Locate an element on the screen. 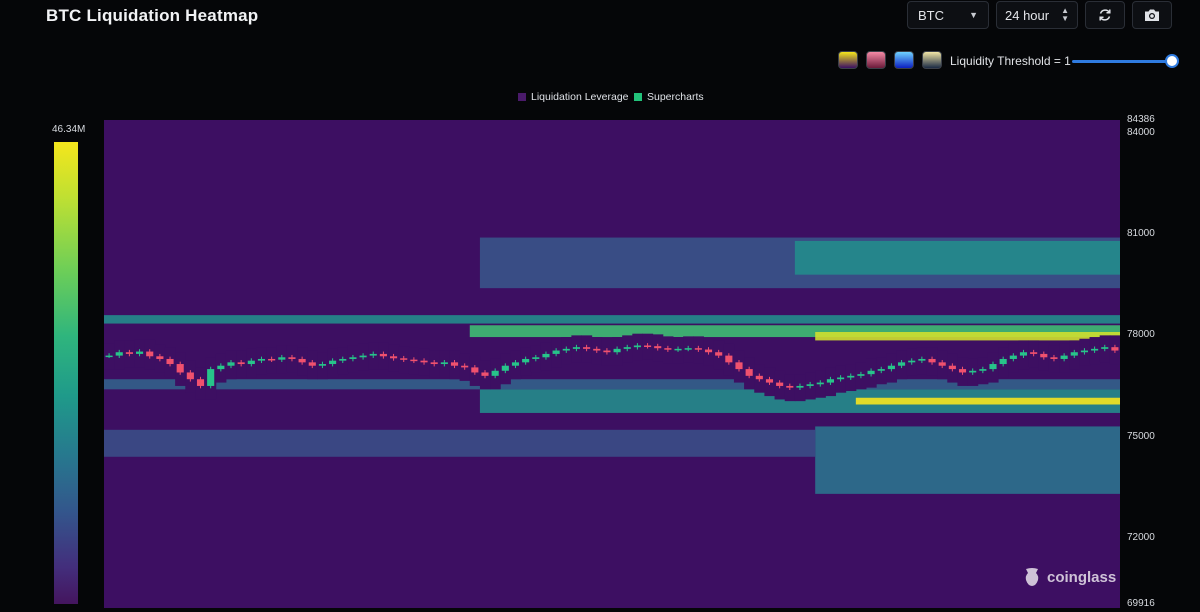 The height and width of the screenshot is (612, 1200). time-range-value: 24 hour is located at coordinates (1027, 15).